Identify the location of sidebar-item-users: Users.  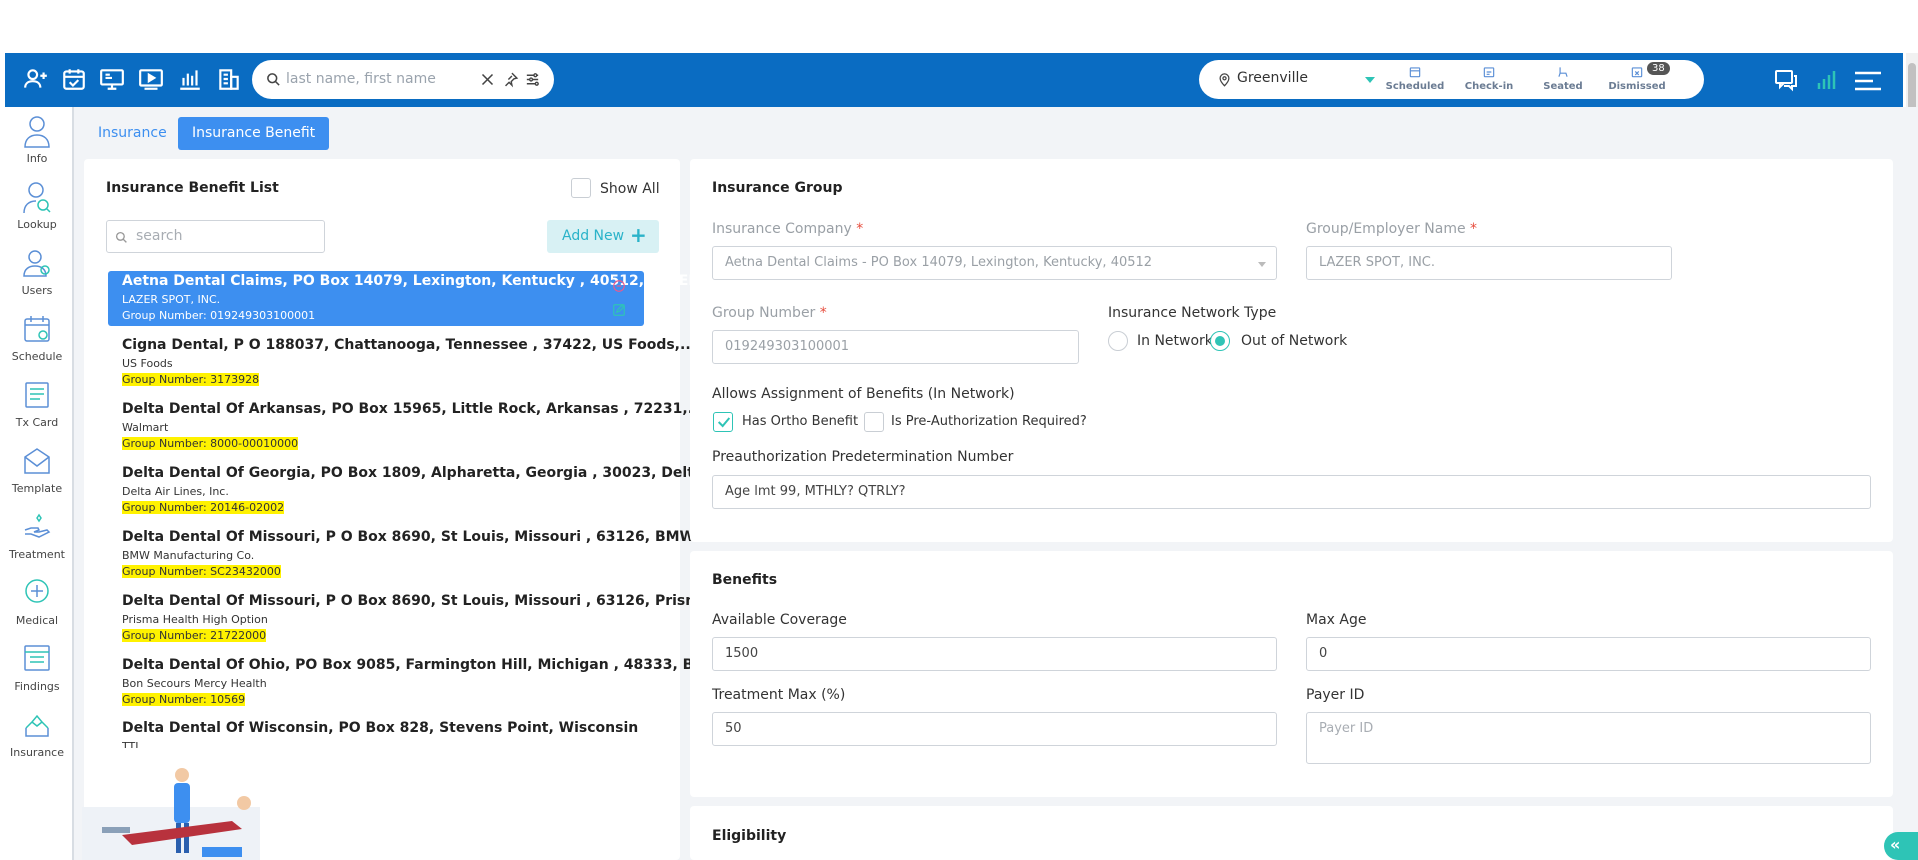
(37, 271).